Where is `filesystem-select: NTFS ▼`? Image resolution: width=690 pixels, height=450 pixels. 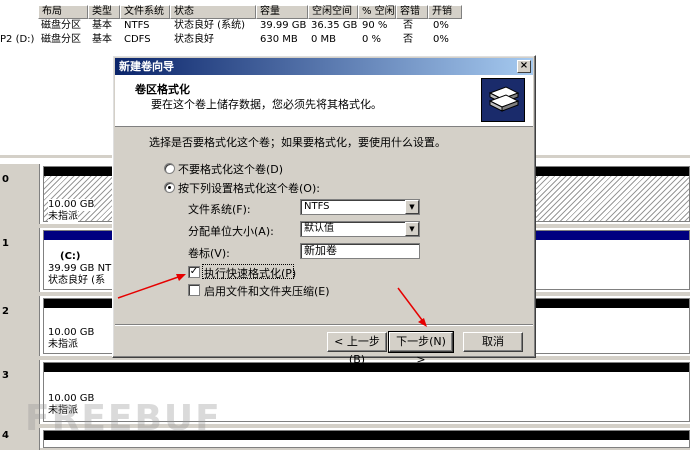 filesystem-select: NTFS ▼ is located at coordinates (360, 207).